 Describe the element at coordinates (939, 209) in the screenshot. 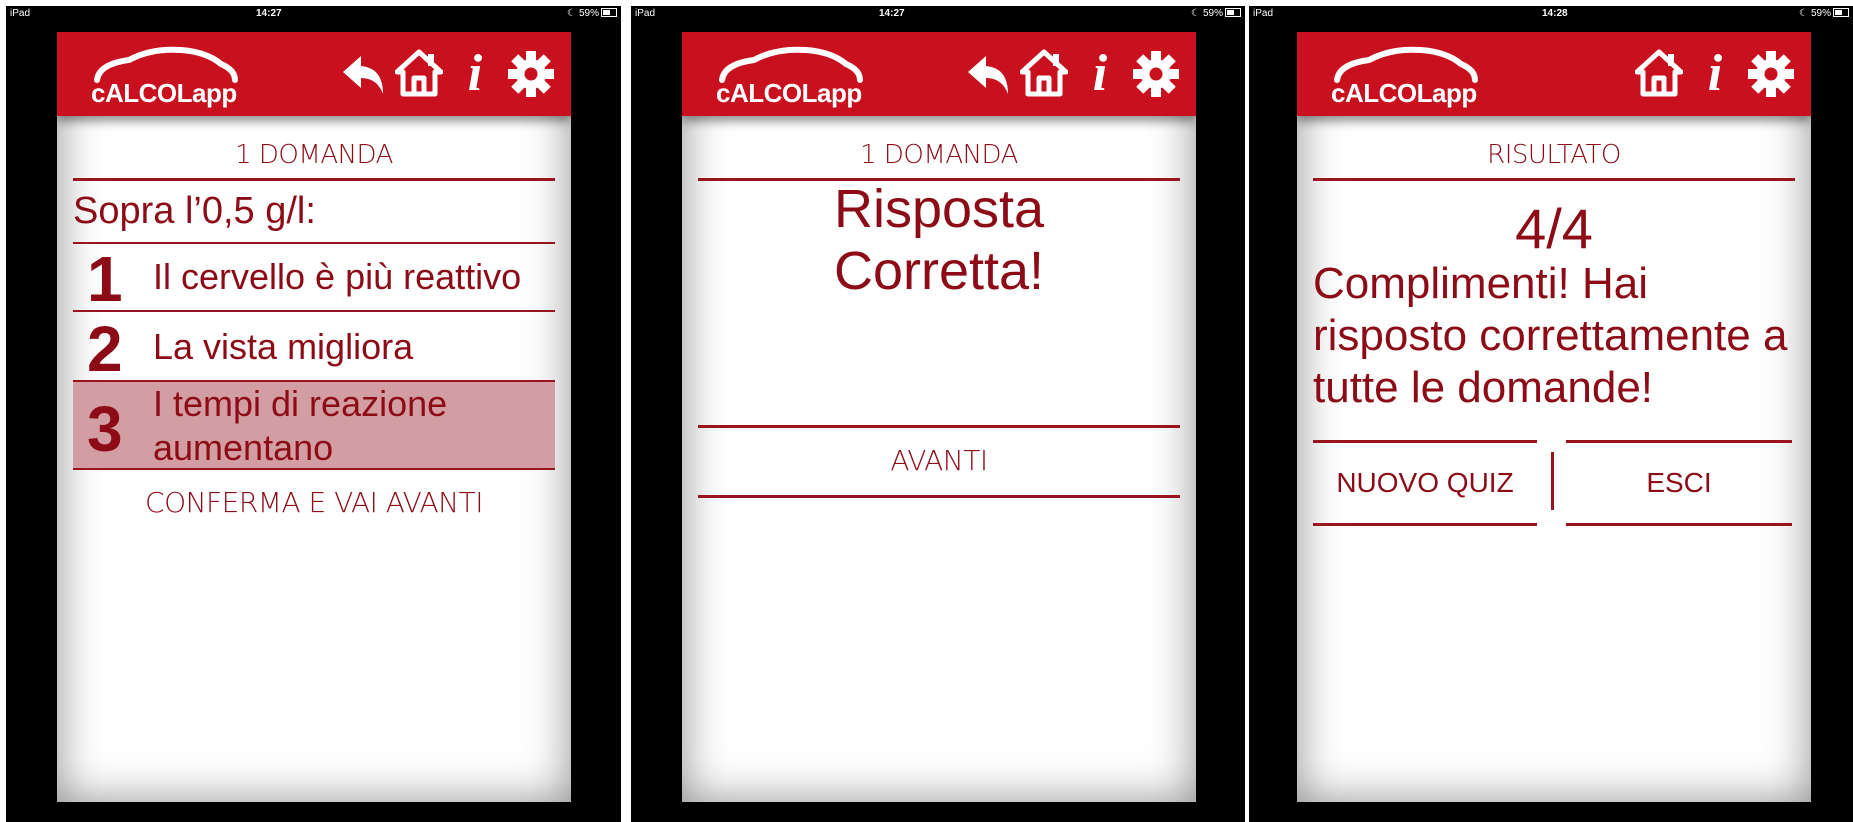

I see `feedback-message-line1: Risposta` at that location.